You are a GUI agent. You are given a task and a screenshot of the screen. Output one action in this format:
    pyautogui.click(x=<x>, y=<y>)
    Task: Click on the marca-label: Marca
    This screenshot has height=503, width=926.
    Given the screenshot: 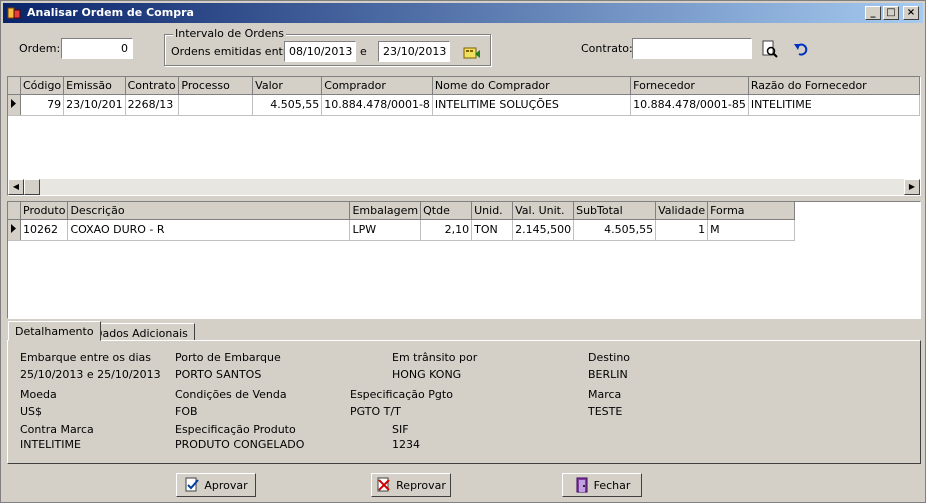 What is the action you would take?
    pyautogui.click(x=605, y=394)
    